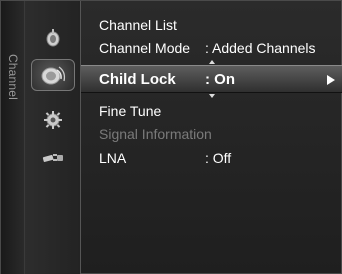 Image resolution: width=342 pixels, height=274 pixels. I want to click on menu-item-value: : On, so click(220, 79).